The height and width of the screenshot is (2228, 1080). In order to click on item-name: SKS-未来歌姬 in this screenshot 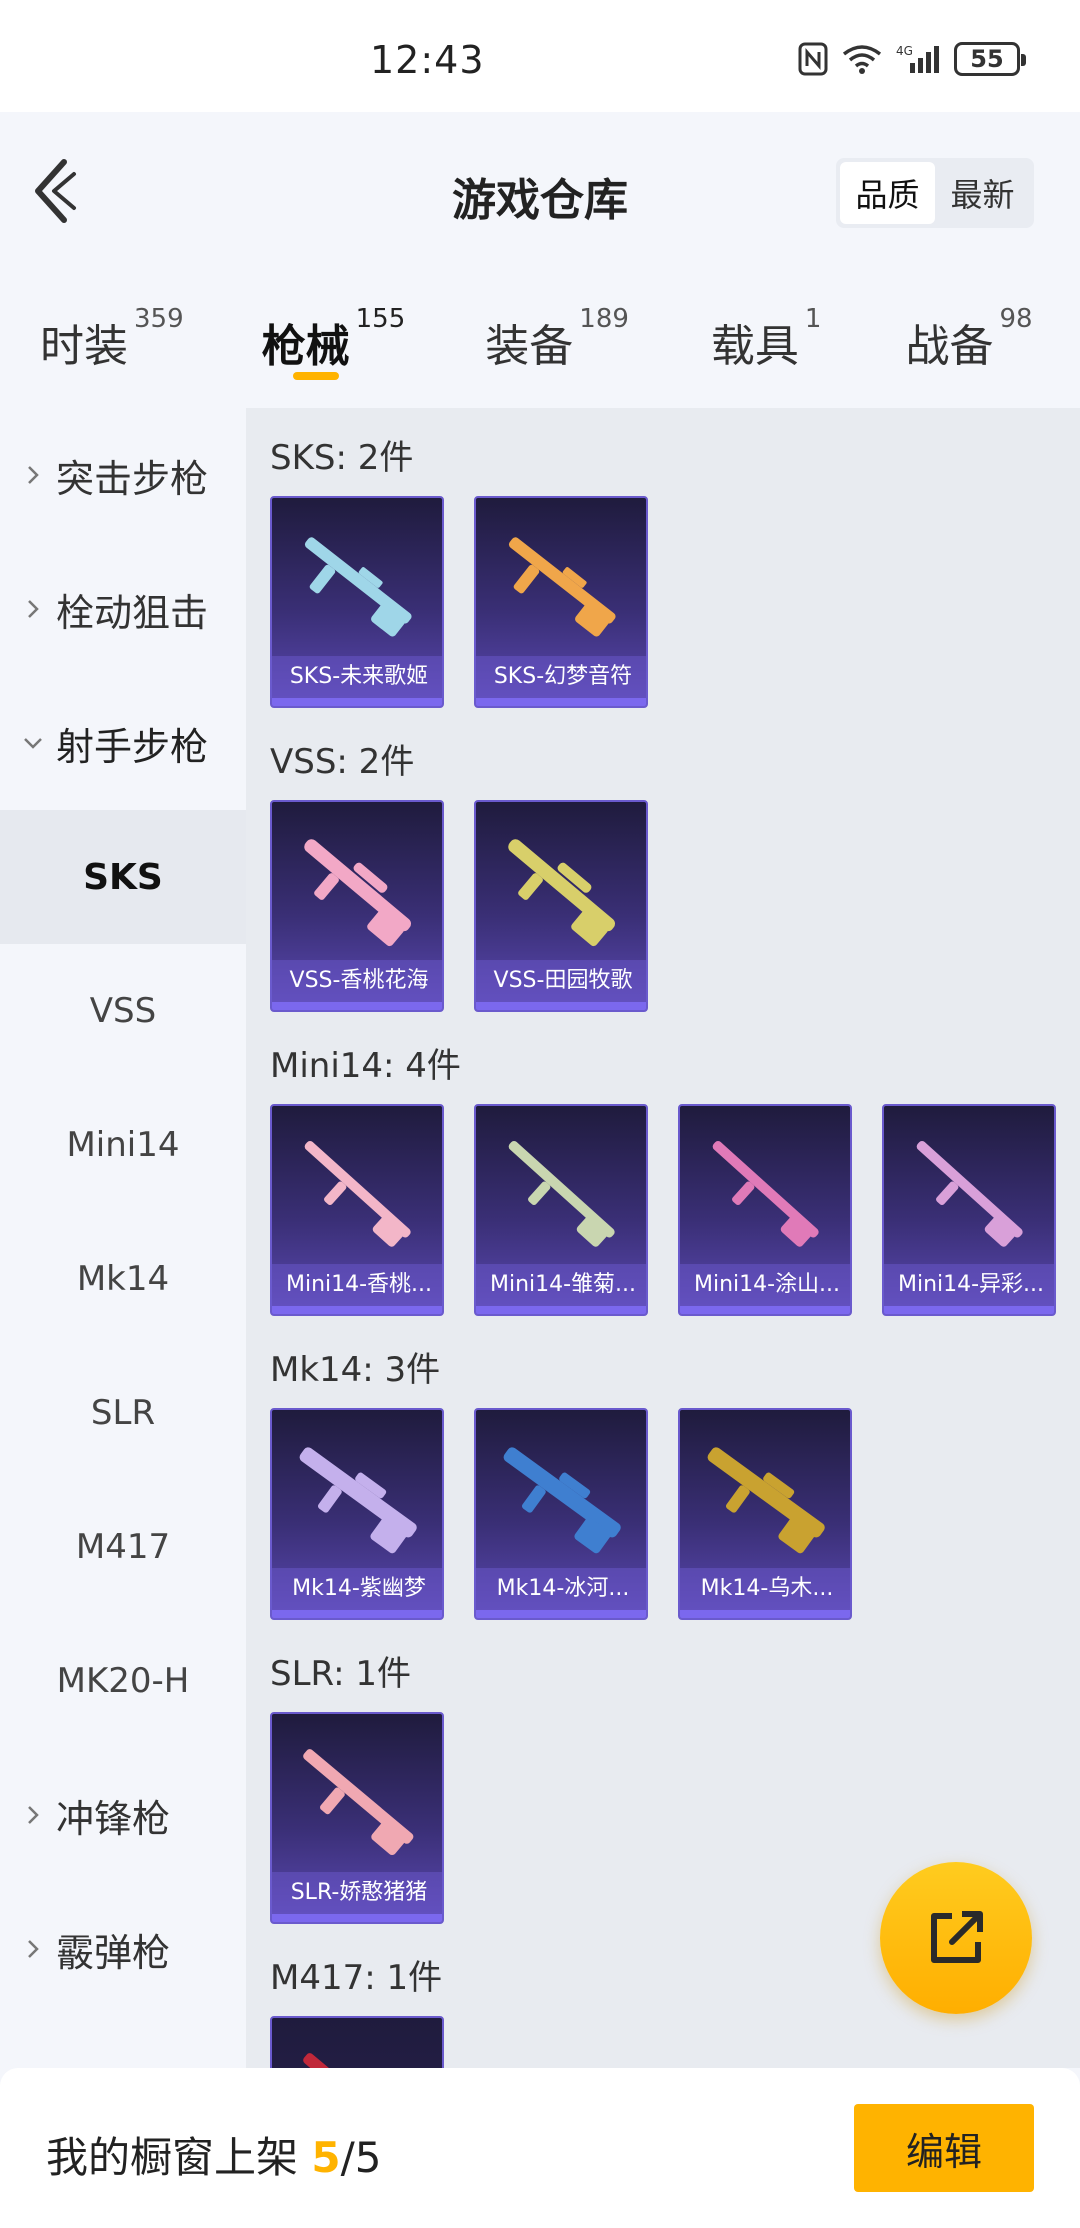, I will do `click(357, 677)`.